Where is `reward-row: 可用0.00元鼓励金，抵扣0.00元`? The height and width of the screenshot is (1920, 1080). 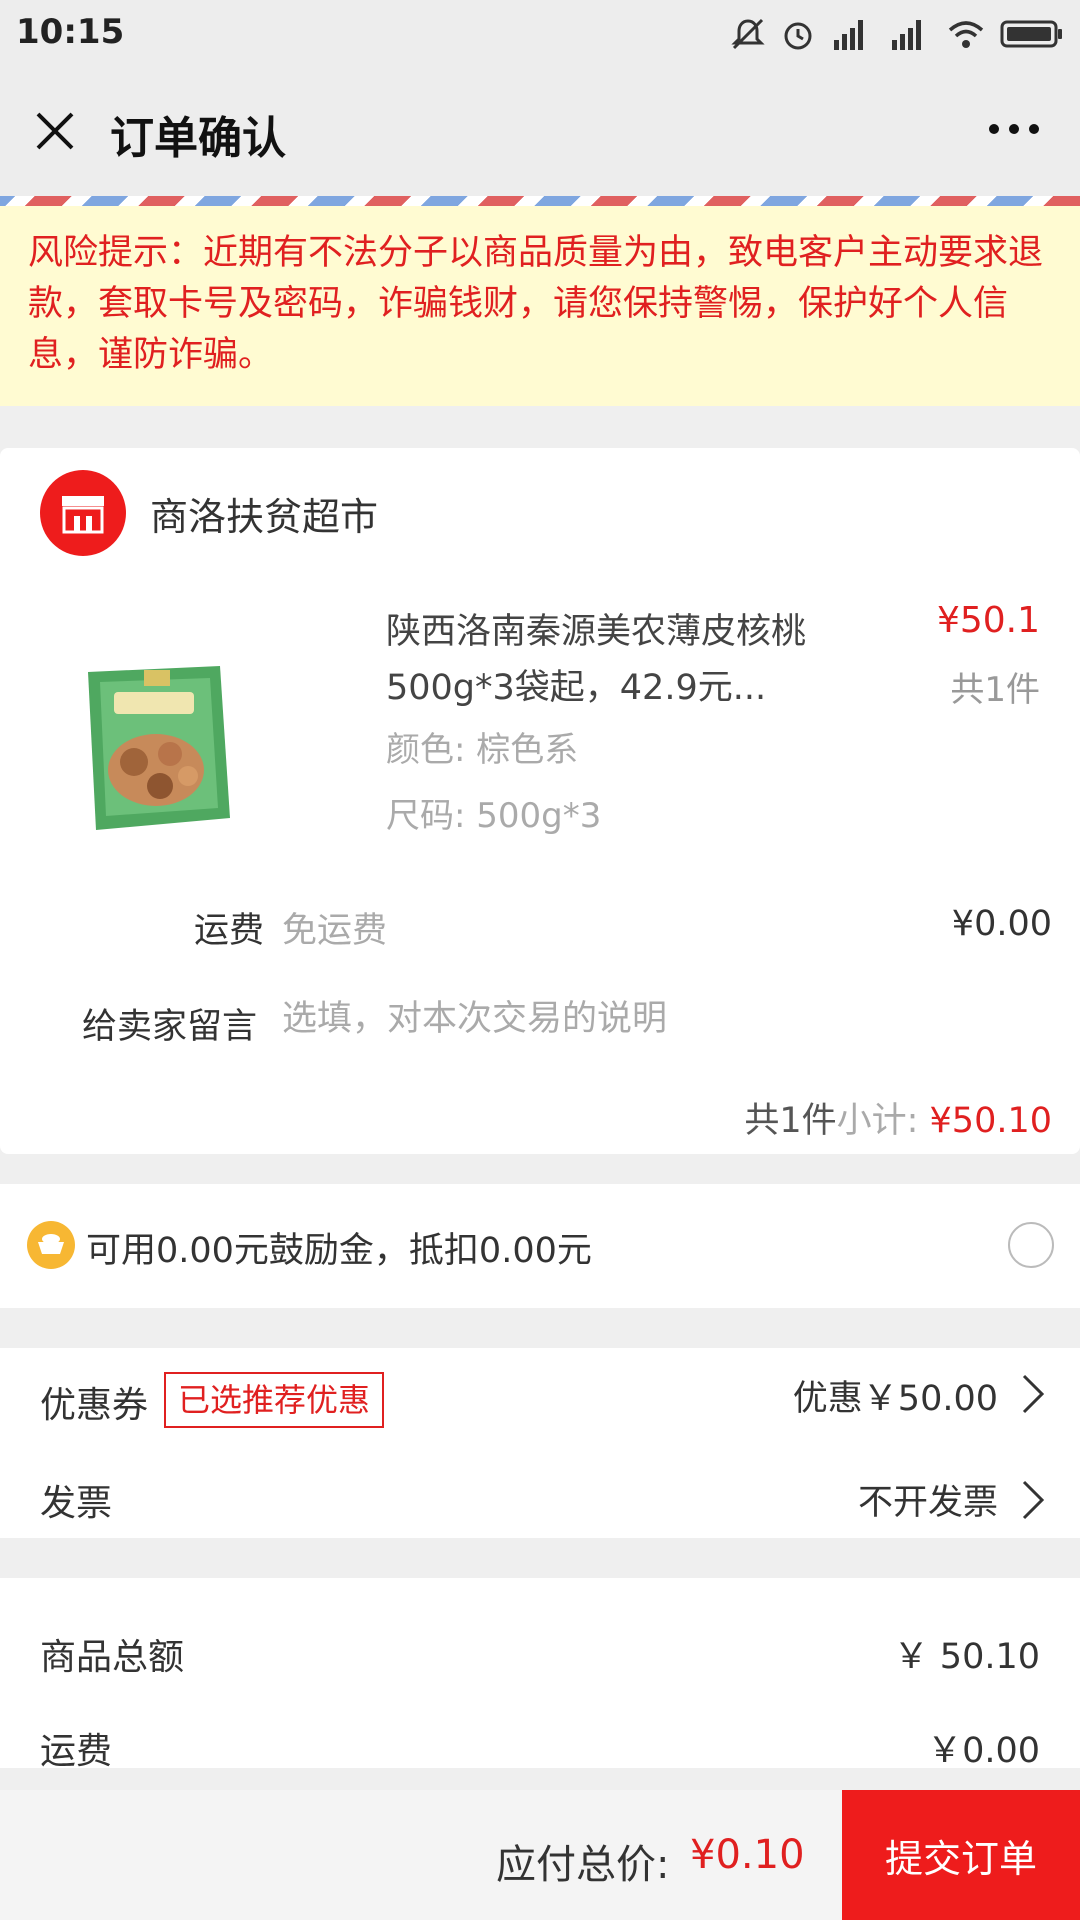
reward-row: 可用0.00元鼓励金，抵扣0.00元 is located at coordinates (540, 1246).